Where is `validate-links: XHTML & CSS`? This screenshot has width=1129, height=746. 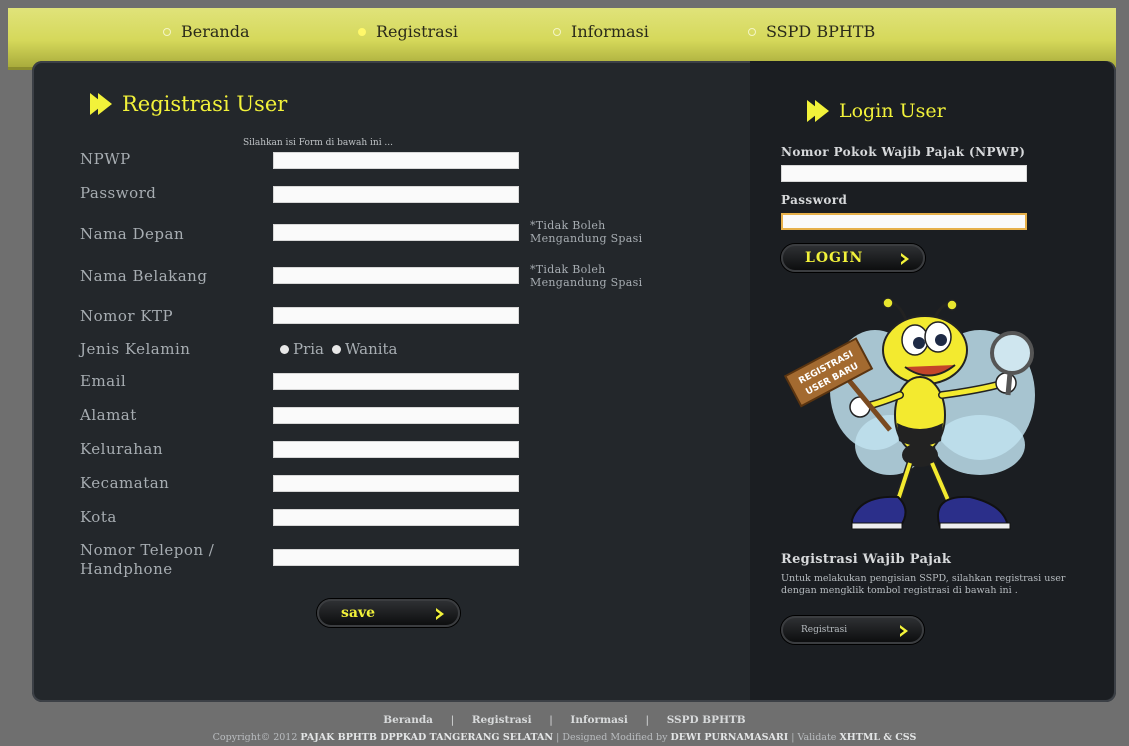 validate-links: XHTML & CSS is located at coordinates (877, 737).